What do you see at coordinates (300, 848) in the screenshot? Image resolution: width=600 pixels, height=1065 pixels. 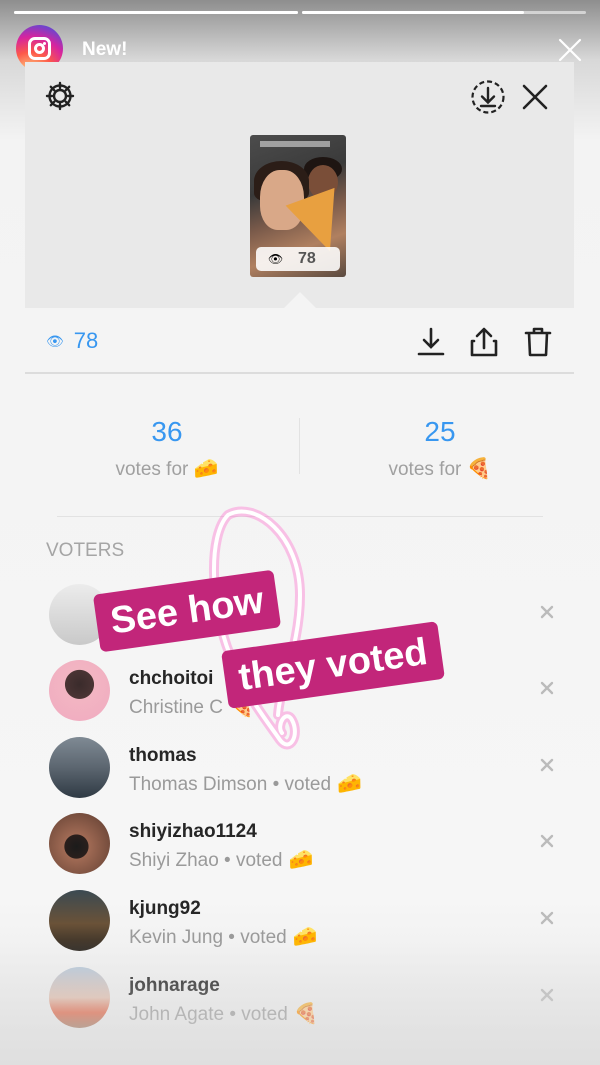 I see `voter-row: shiyizhao1124 Shiyi Zhao • voted 🧀` at bounding box center [300, 848].